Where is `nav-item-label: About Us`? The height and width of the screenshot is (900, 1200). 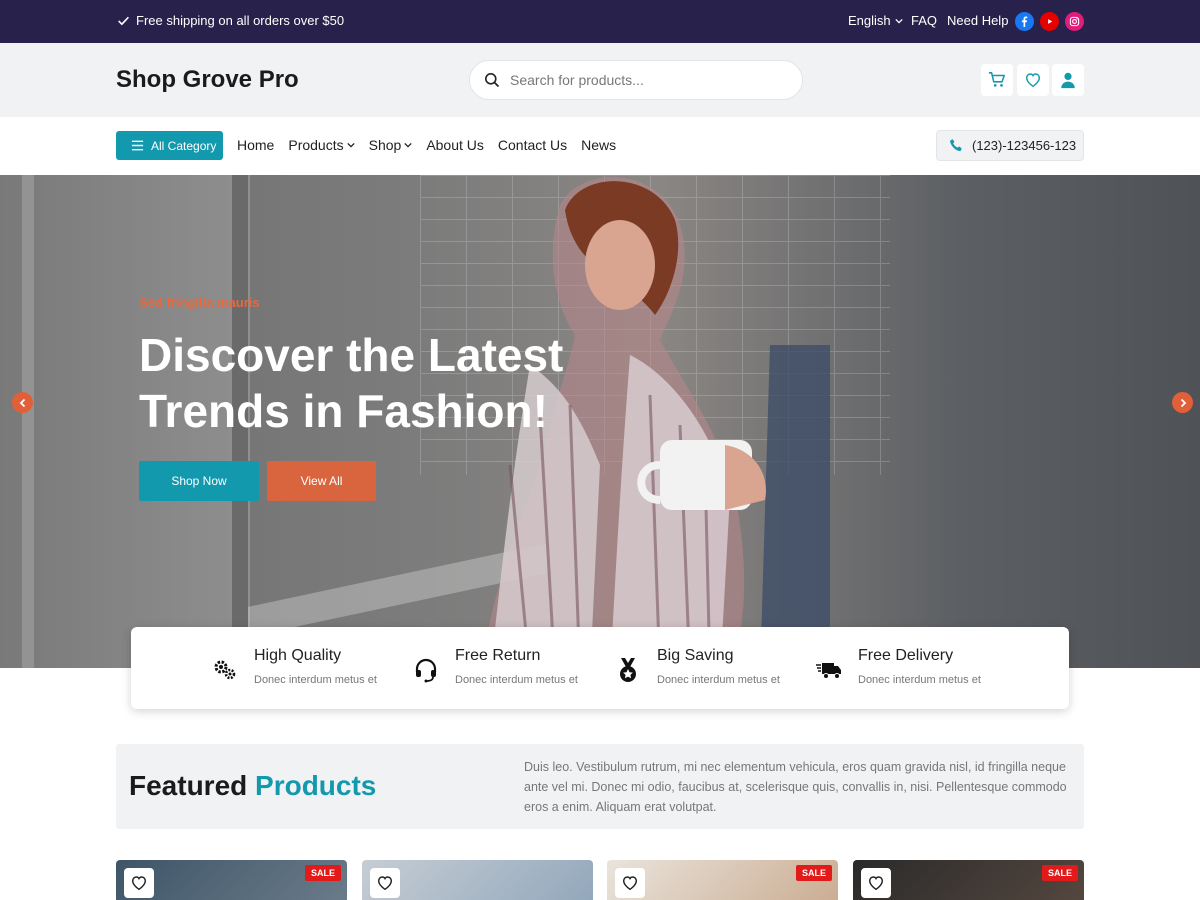 nav-item-label: About Us is located at coordinates (455, 145).